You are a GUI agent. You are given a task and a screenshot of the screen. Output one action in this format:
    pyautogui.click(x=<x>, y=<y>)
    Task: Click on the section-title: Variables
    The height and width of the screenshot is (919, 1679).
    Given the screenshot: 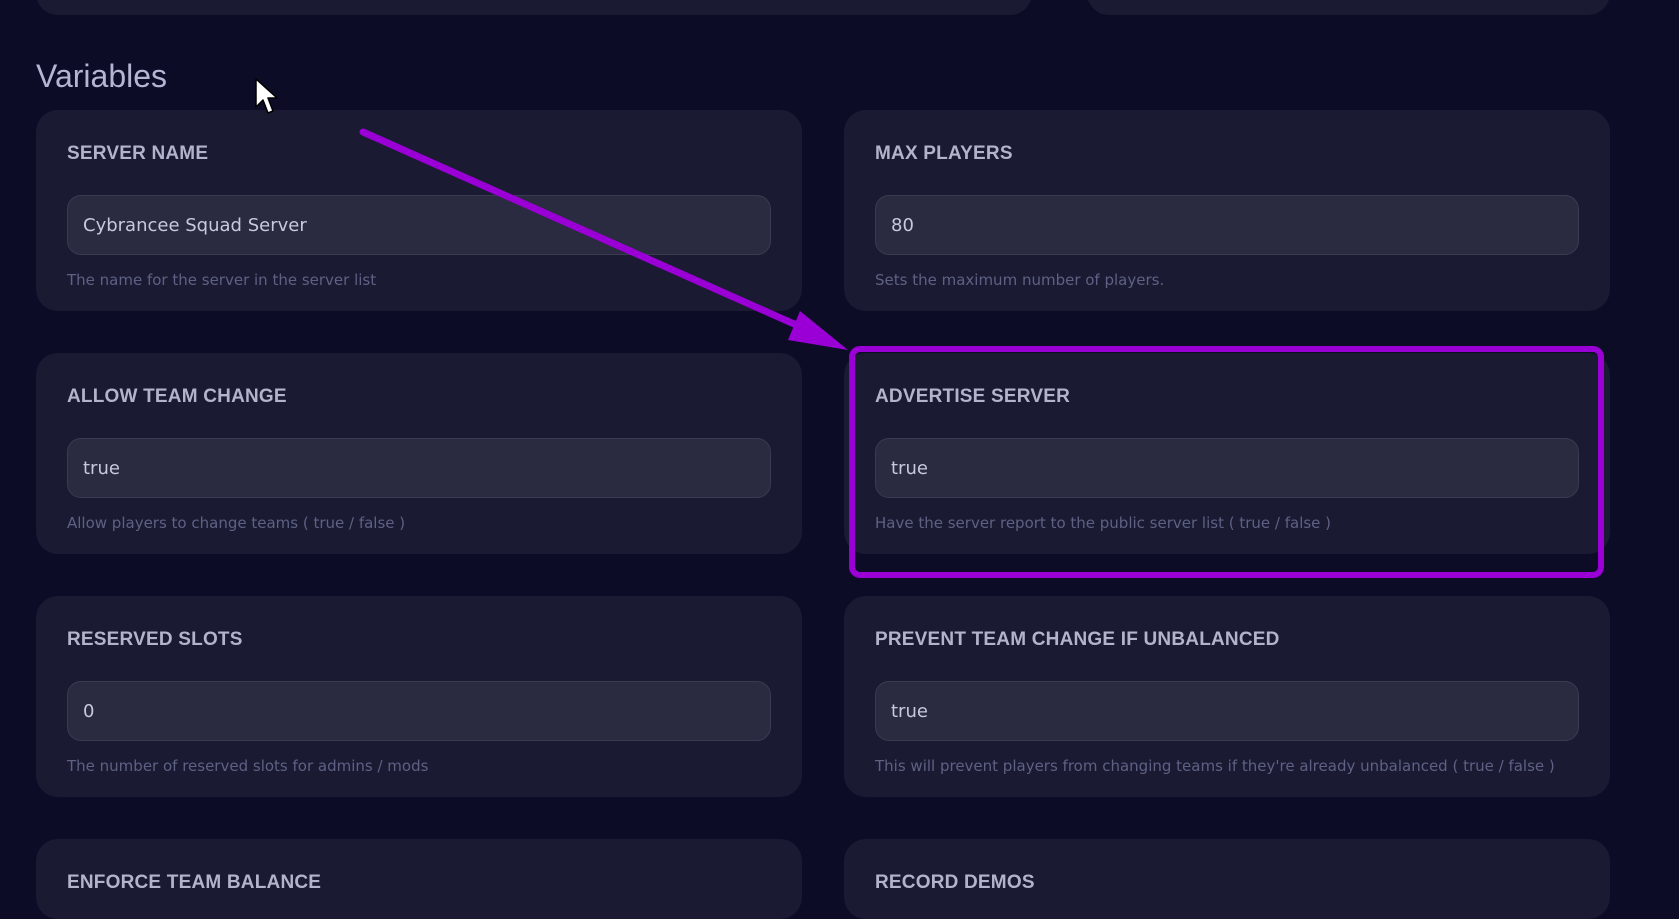 What is the action you would take?
    pyautogui.click(x=102, y=76)
    